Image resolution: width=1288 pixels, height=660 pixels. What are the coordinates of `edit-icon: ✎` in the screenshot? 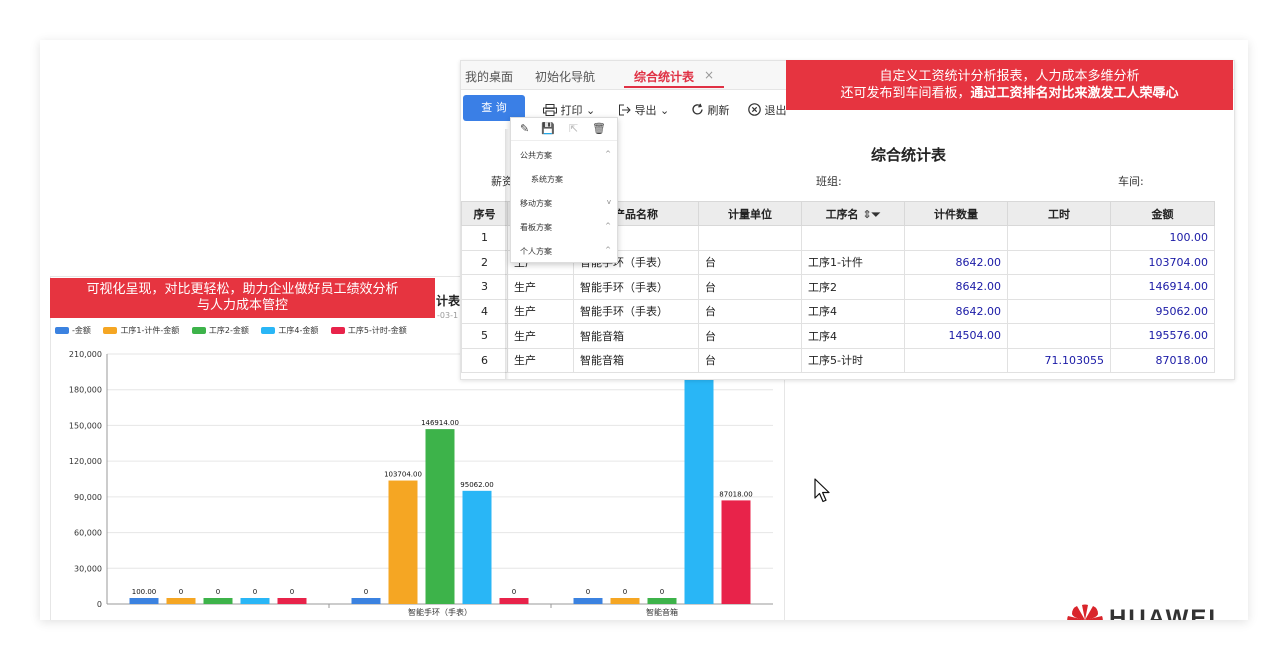 It's located at (524, 128).